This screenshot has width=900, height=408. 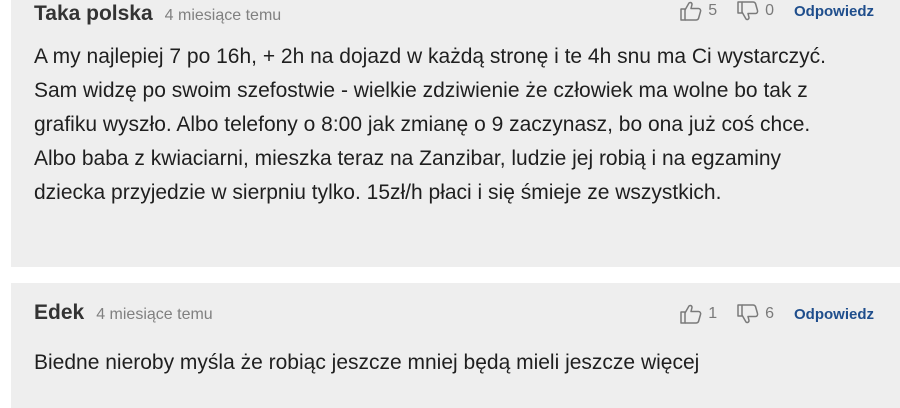 I want to click on dislike-button: 0, so click(x=755, y=11).